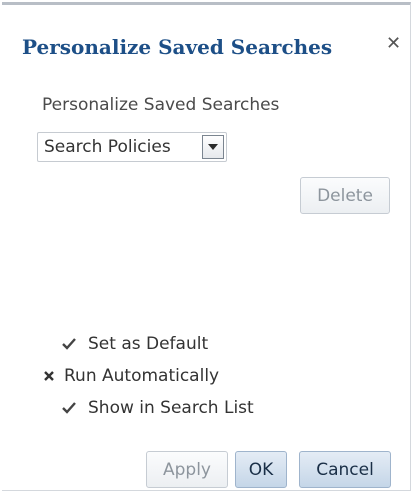 This screenshot has width=413, height=493. I want to click on ok-button: OK, so click(261, 469).